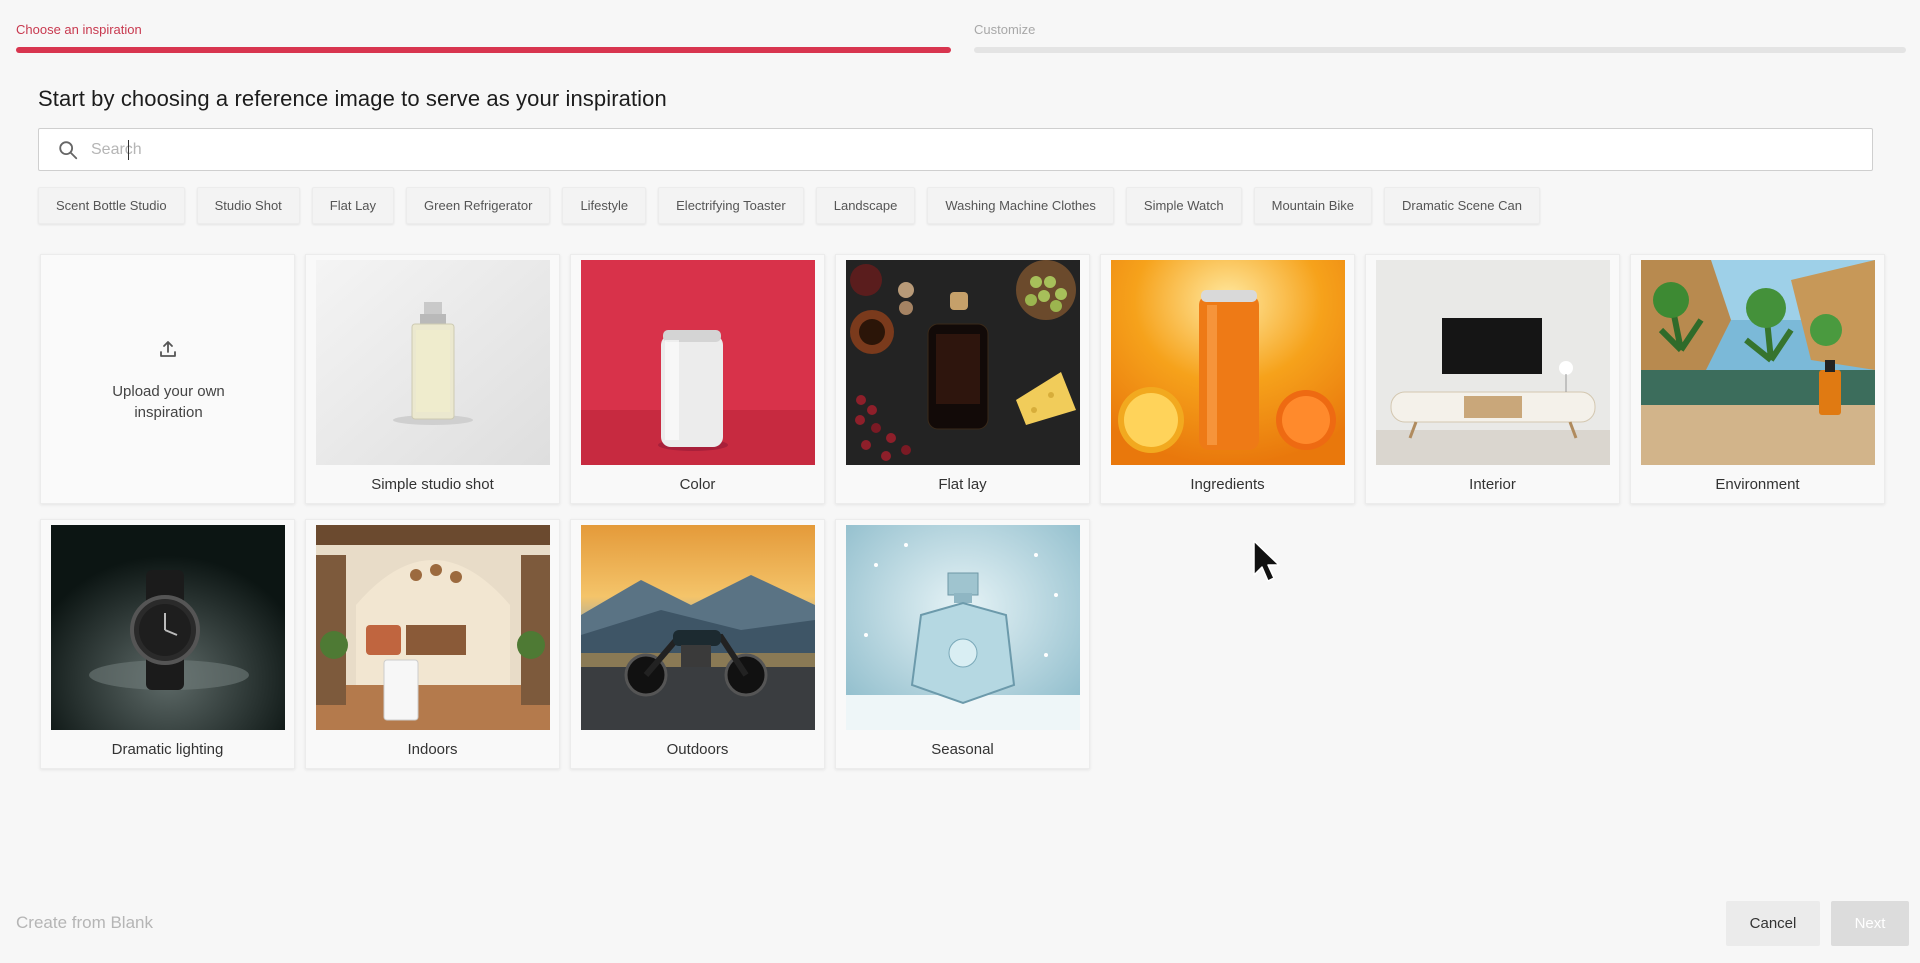  I want to click on can-on-red-image, so click(698, 362).